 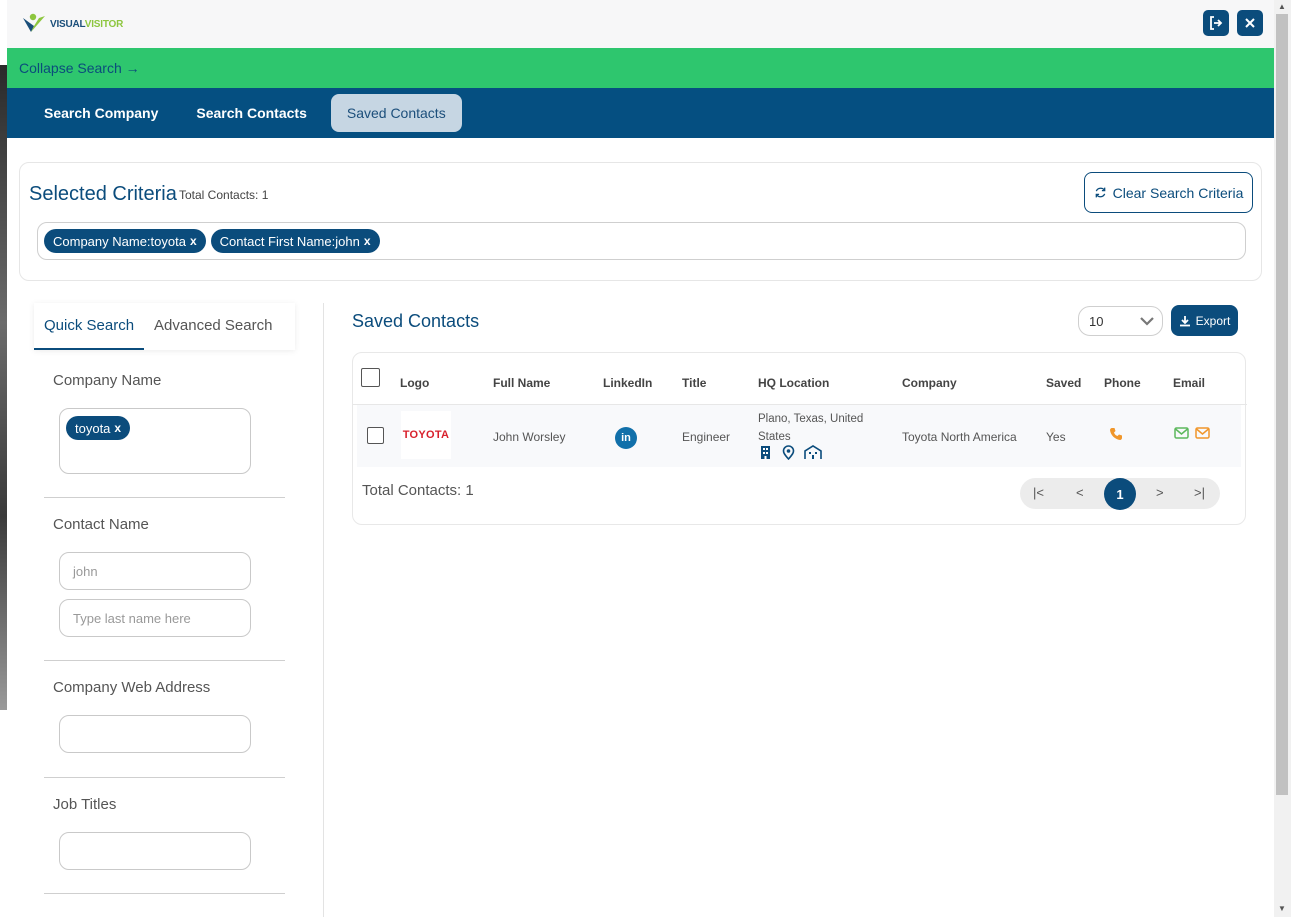 What do you see at coordinates (1178, 192) in the screenshot?
I see `clear-search-criteria-label: Clear Search Criteria` at bounding box center [1178, 192].